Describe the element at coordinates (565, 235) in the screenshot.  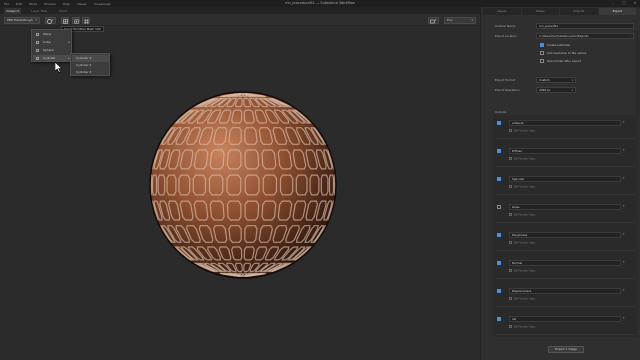
I see `output-name-field: Roughness` at that location.